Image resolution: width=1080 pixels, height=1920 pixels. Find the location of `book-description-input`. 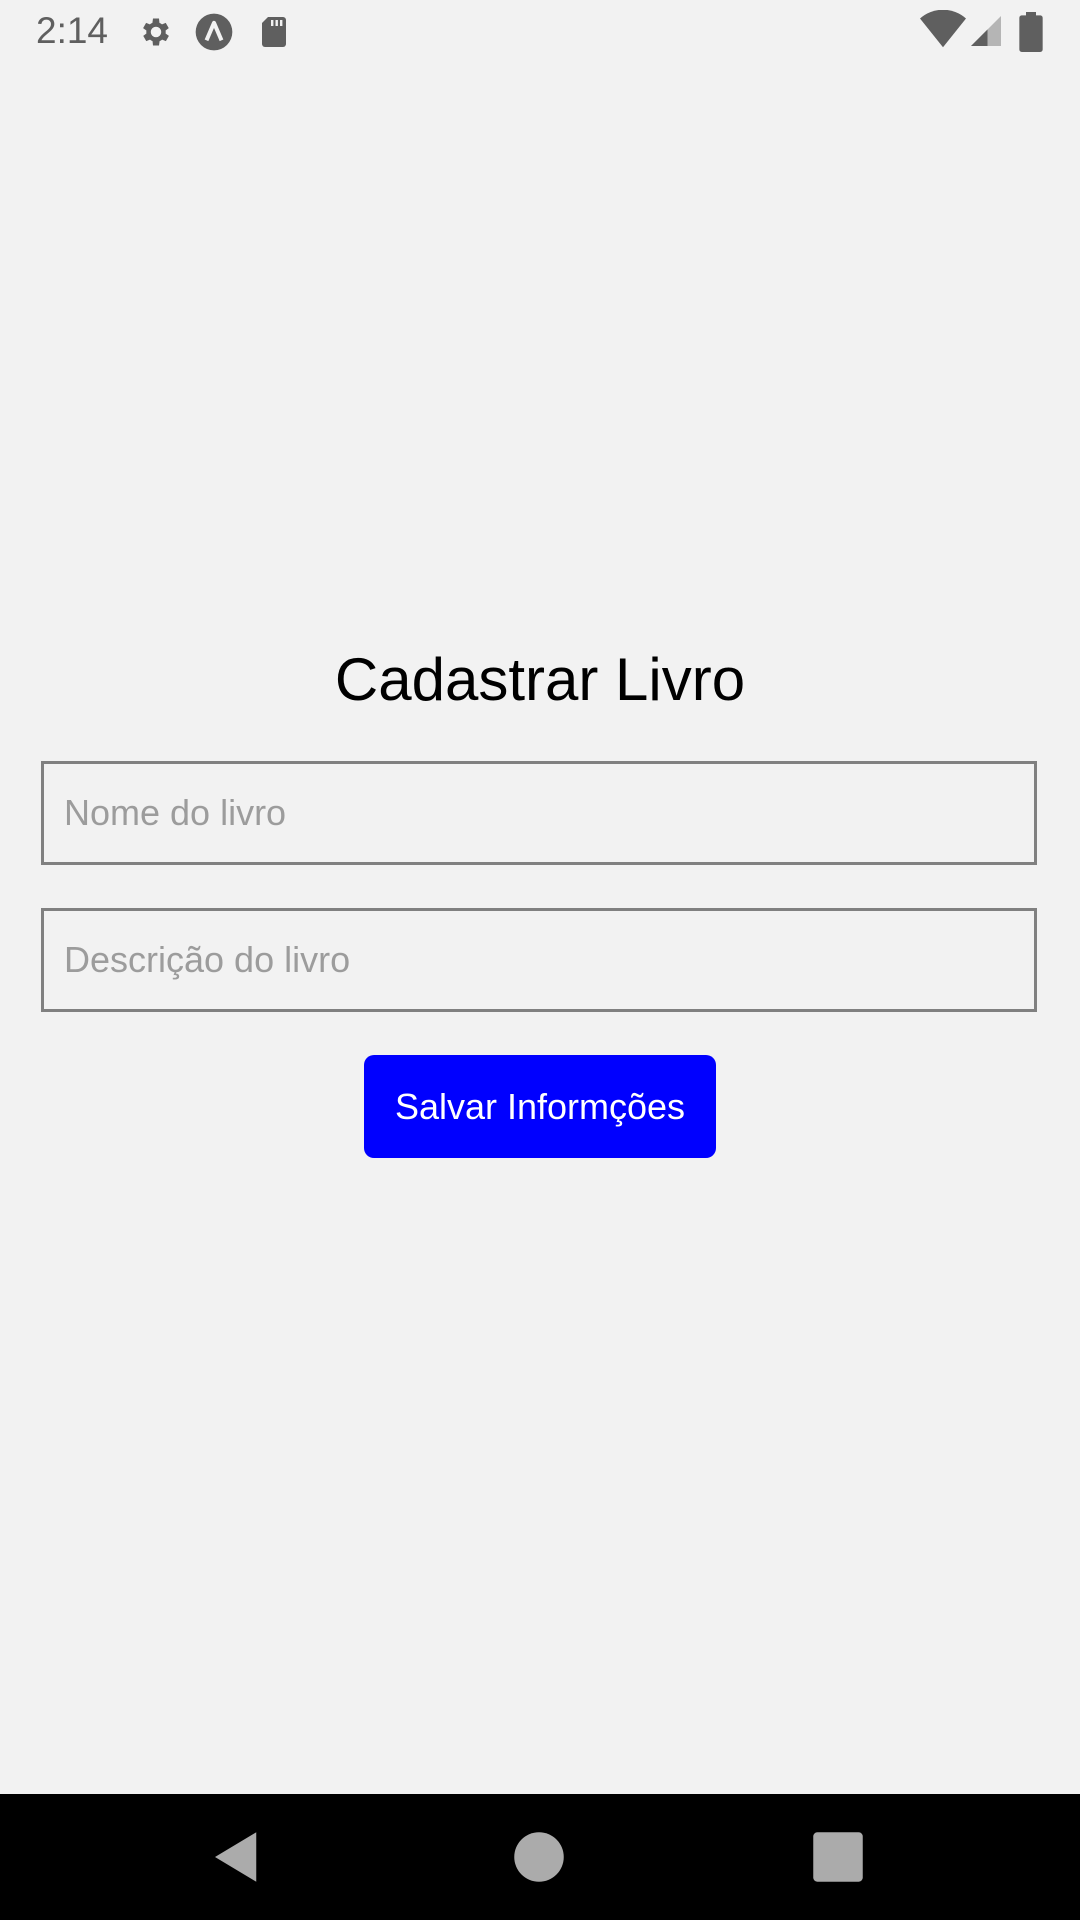

book-description-input is located at coordinates (539, 960).